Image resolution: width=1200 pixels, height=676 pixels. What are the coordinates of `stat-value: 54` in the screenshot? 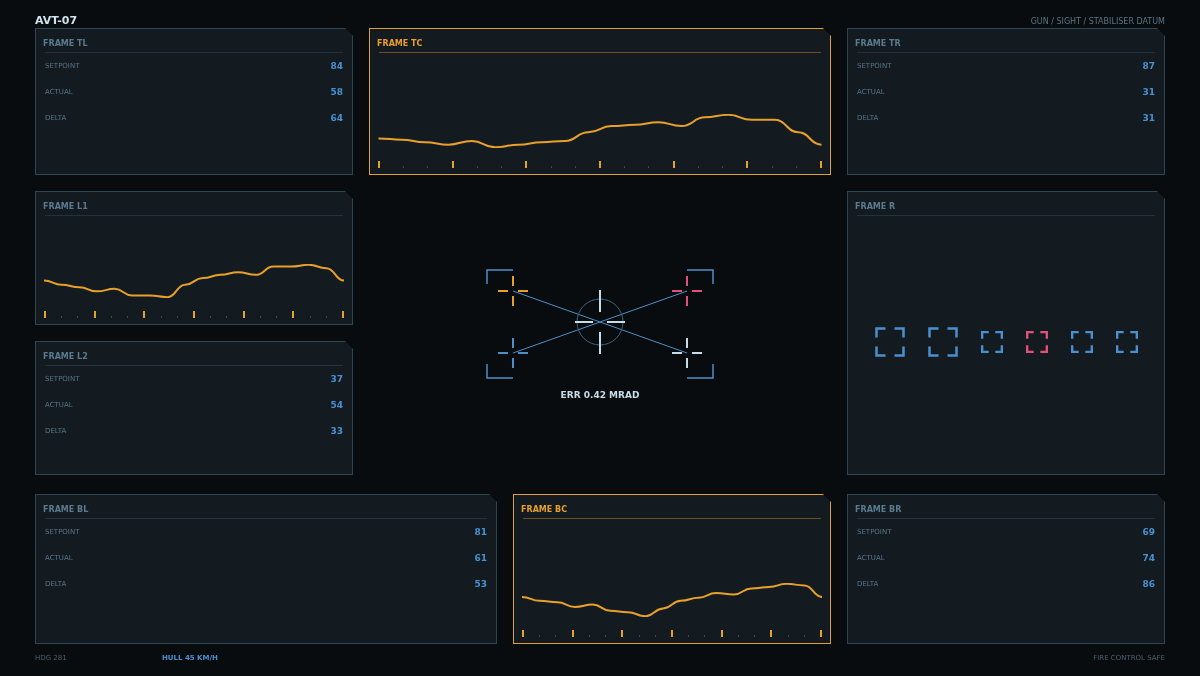 It's located at (336, 405).